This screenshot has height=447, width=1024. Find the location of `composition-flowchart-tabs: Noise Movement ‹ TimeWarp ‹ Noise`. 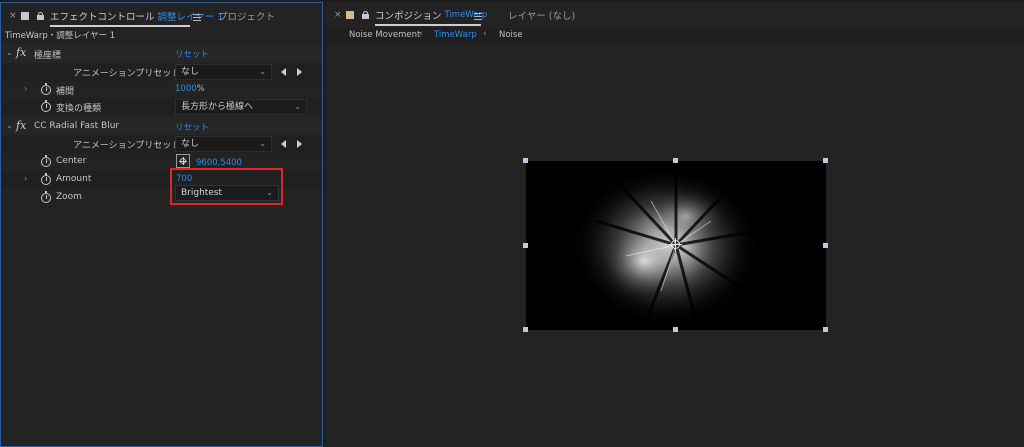

composition-flowchart-tabs: Noise Movement ‹ TimeWarp ‹ Noise is located at coordinates (675, 36).